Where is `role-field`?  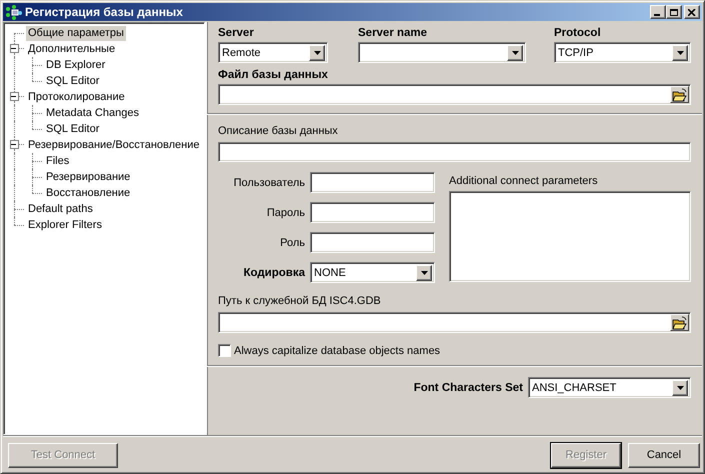
role-field is located at coordinates (372, 242).